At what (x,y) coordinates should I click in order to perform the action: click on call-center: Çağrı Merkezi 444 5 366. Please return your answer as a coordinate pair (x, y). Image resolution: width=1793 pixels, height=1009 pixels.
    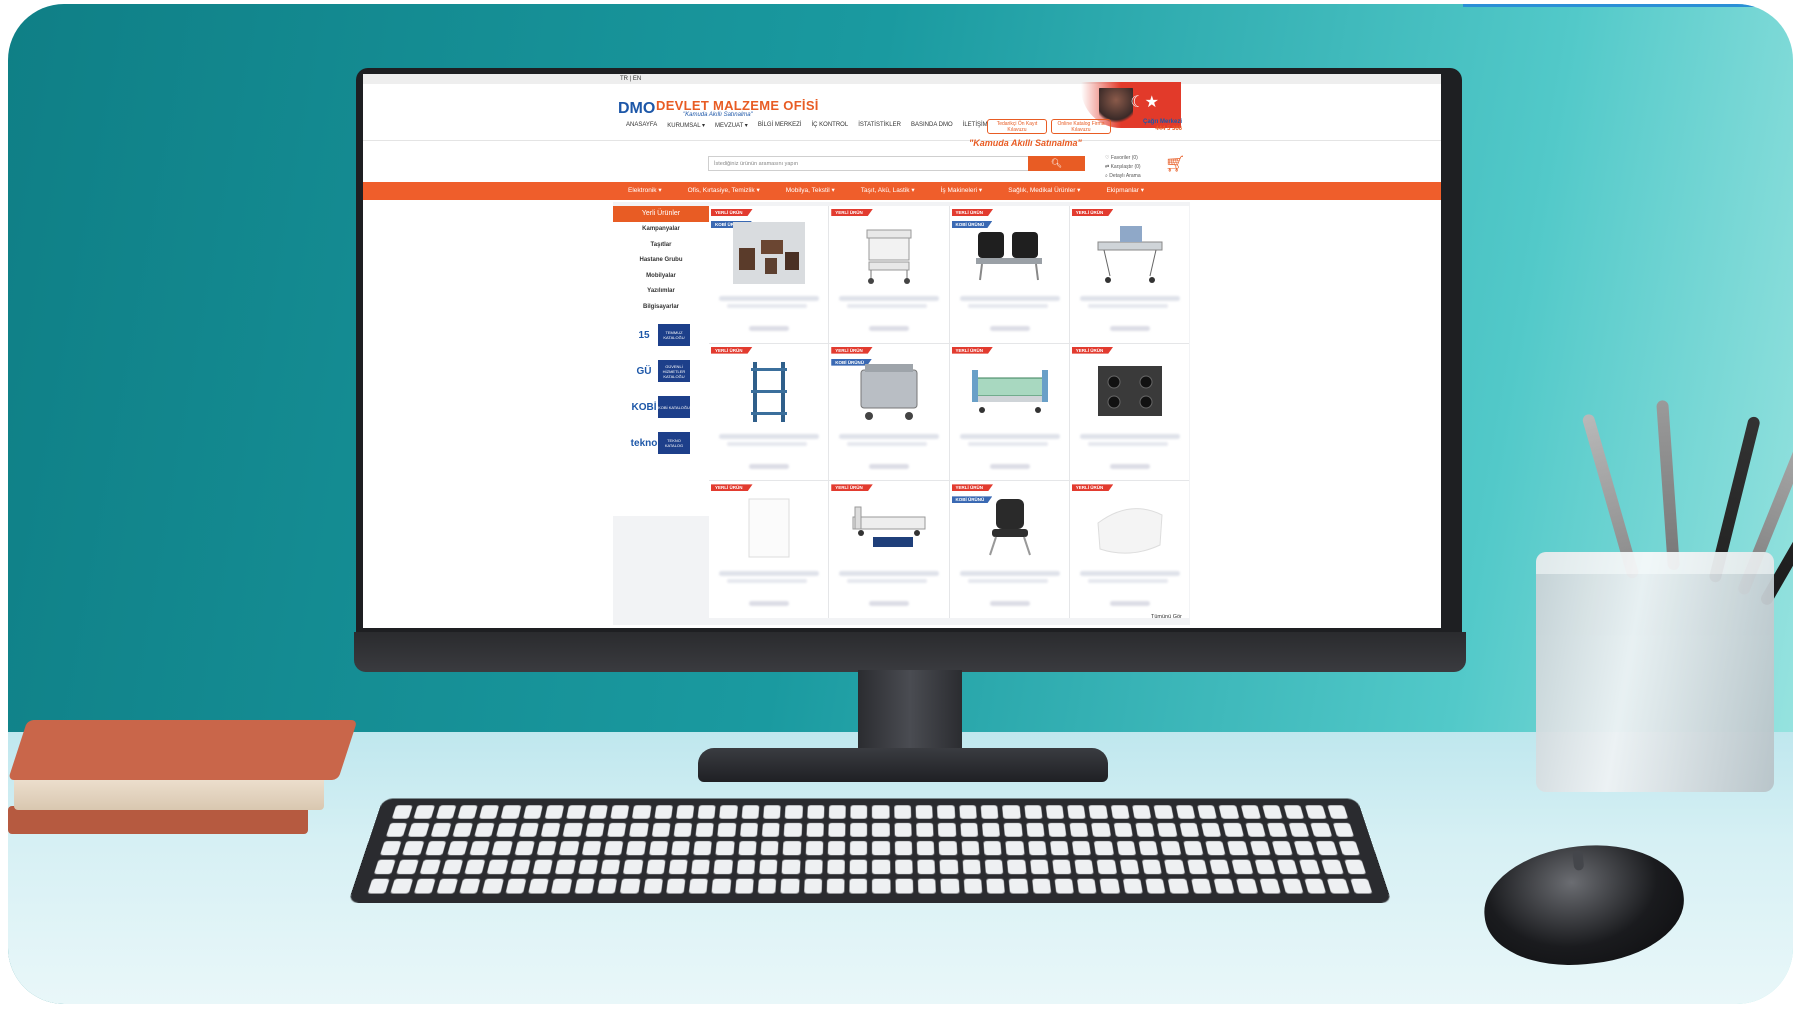
    Looking at the image, I should click on (1162, 126).